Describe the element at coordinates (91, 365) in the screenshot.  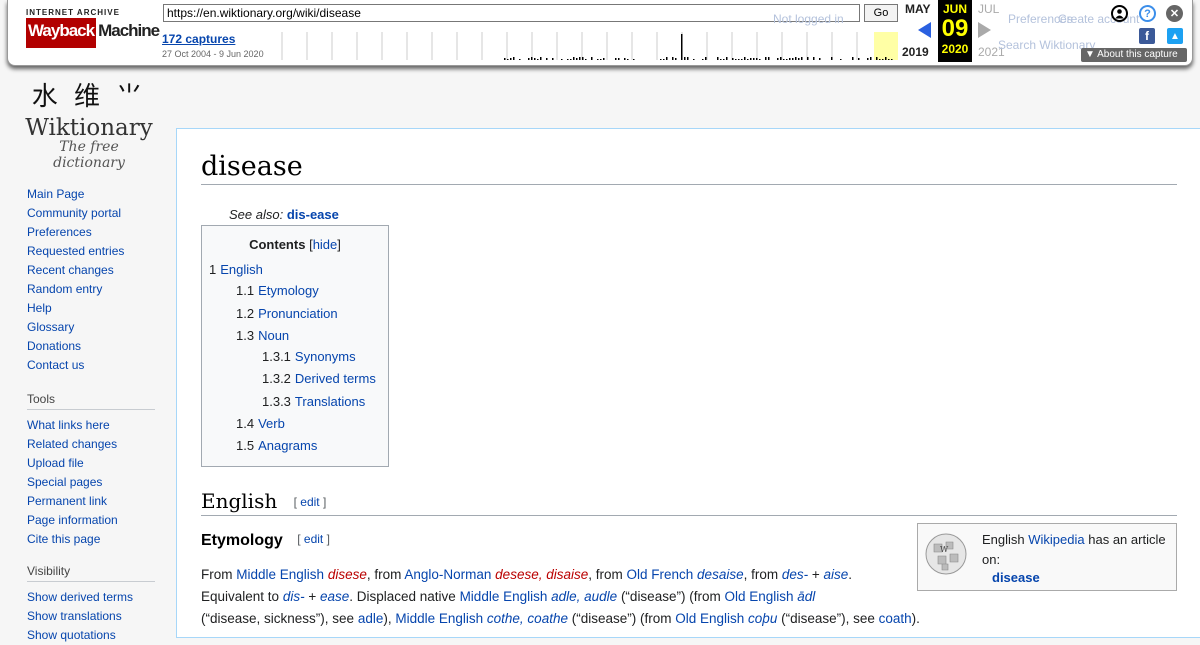
I see `sidebar-item-contact-us: Contact us` at that location.